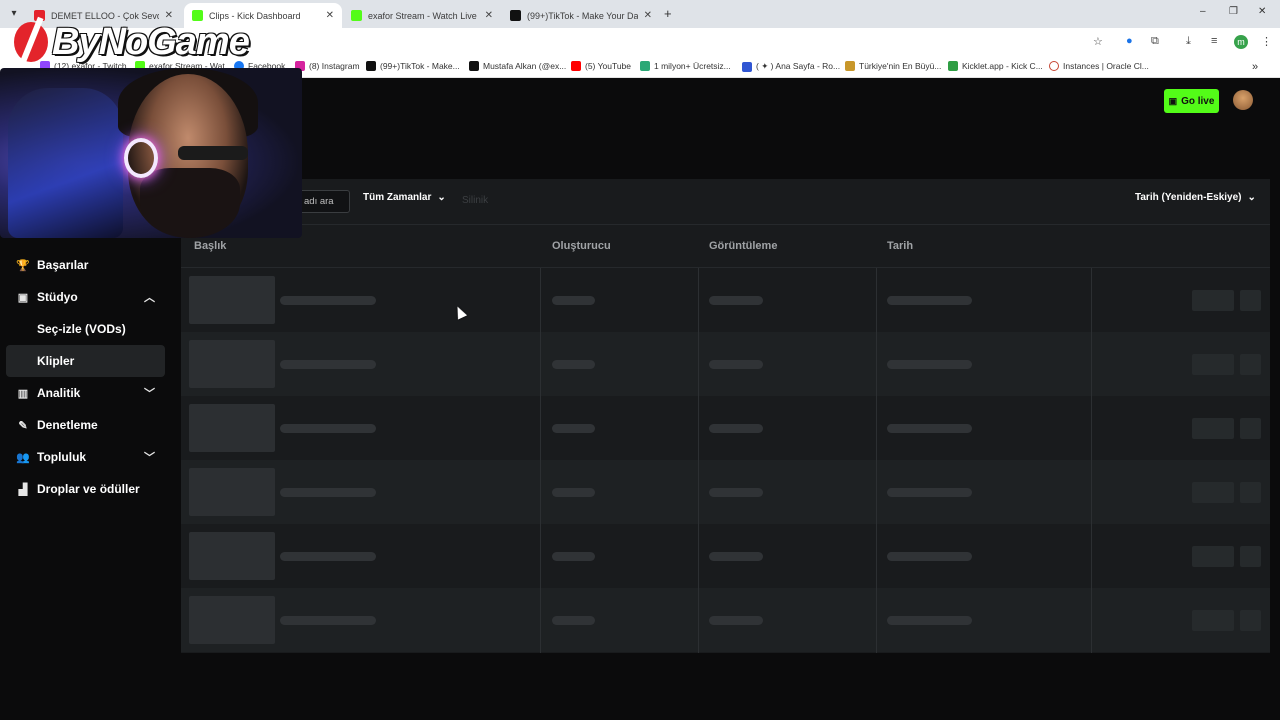 The width and height of the screenshot is (1280, 720). I want to click on bynogame-logo: ByNoGame, so click(132, 42).